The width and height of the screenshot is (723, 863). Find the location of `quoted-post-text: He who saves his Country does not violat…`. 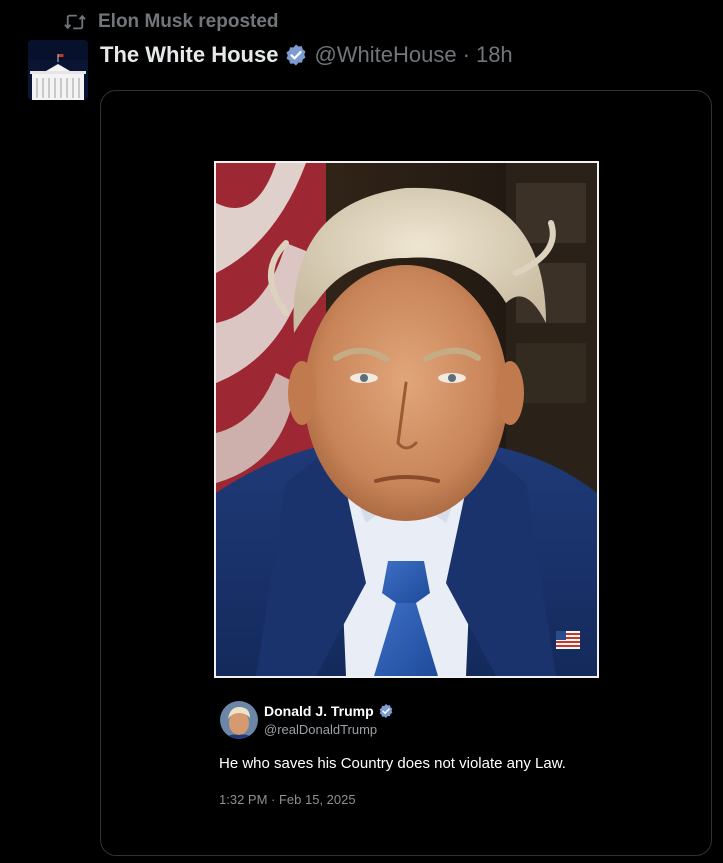

quoted-post-text: He who saves his Country does not violat… is located at coordinates (392, 763).